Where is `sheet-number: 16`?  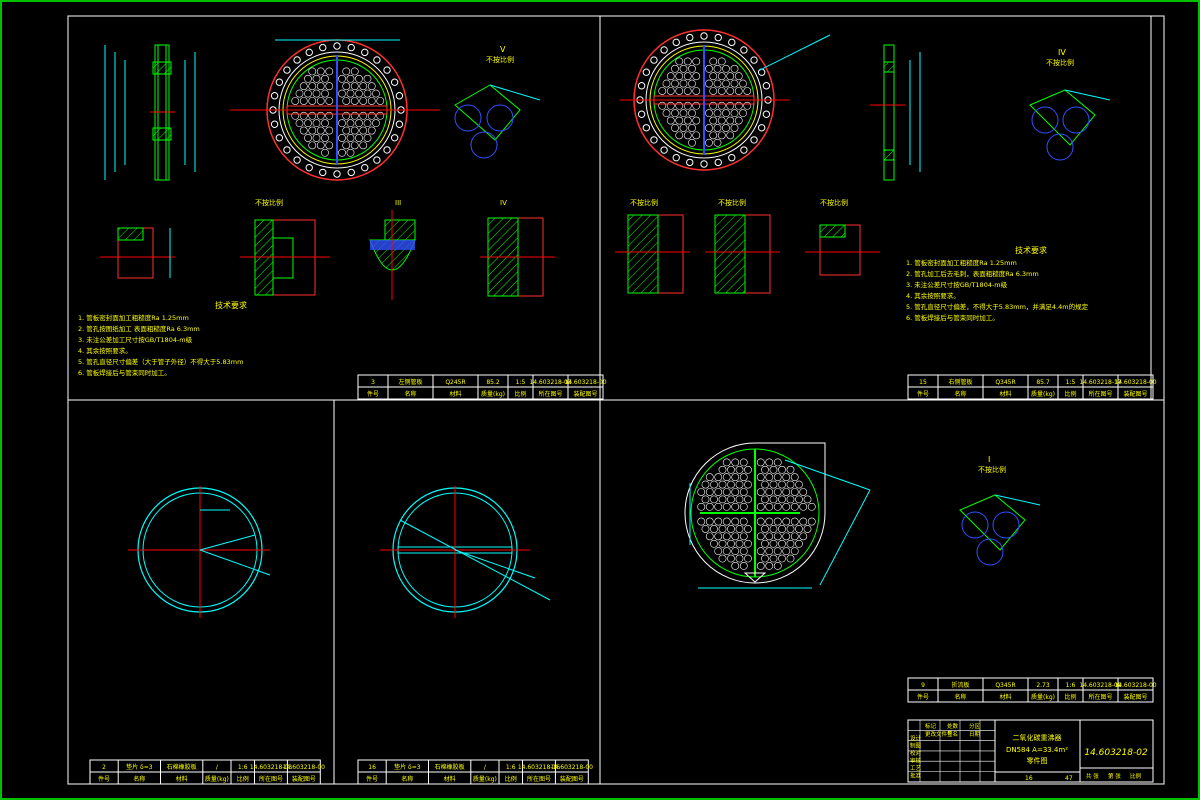 sheet-number: 16 is located at coordinates (1029, 778).